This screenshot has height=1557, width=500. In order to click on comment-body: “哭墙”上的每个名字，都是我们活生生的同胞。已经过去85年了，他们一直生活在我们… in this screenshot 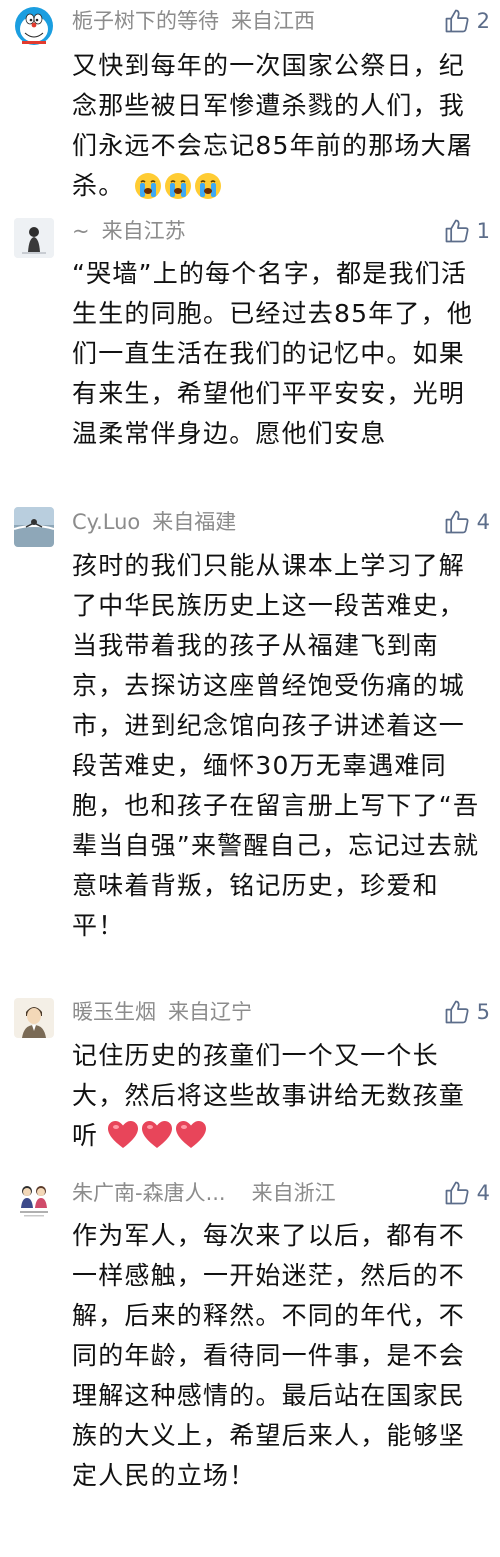, I will do `click(281, 354)`.